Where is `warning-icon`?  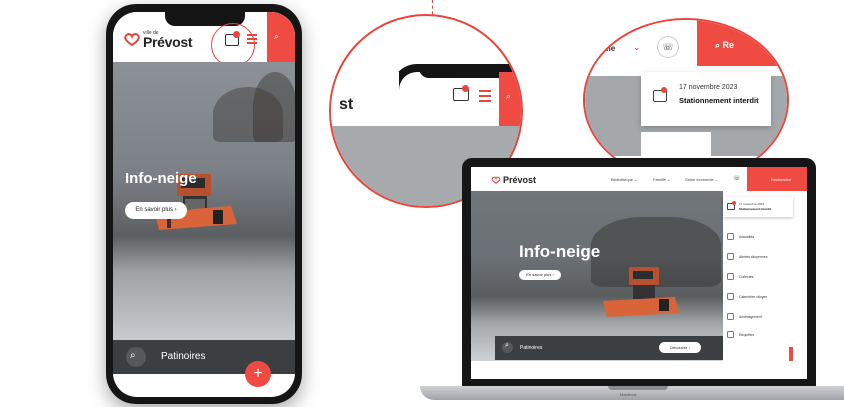
warning-icon is located at coordinates (730, 334).